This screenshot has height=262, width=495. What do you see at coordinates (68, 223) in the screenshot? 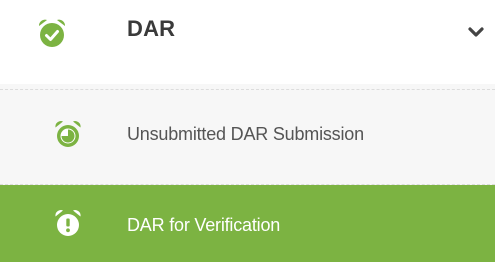
I see `alarm-clock-alert-icon` at bounding box center [68, 223].